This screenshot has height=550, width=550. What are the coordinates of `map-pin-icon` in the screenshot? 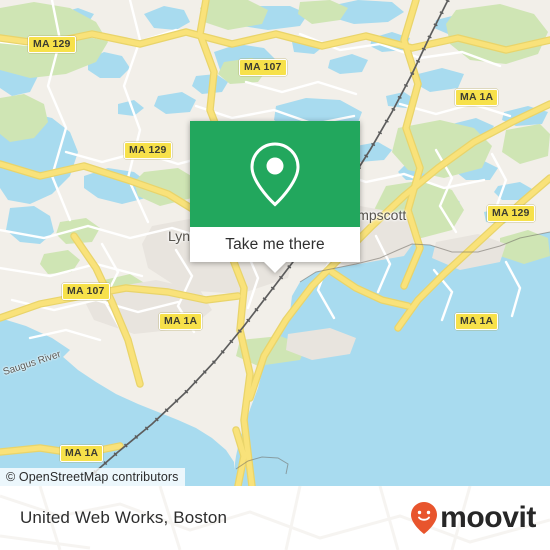 It's located at (275, 174).